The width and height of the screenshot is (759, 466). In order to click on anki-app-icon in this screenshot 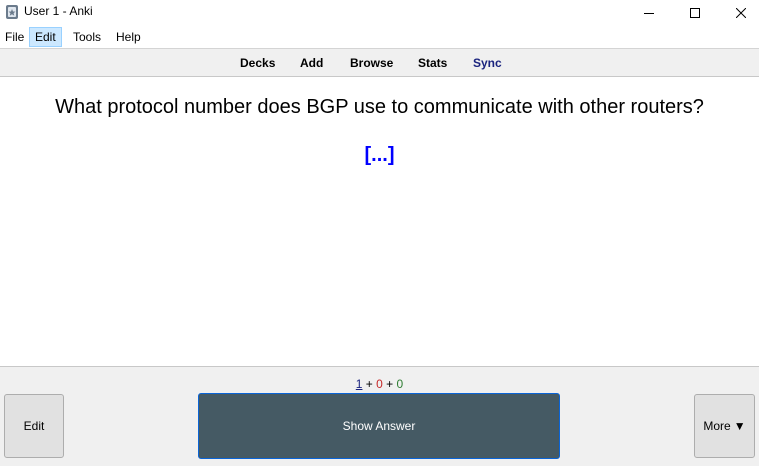, I will do `click(12, 12)`.